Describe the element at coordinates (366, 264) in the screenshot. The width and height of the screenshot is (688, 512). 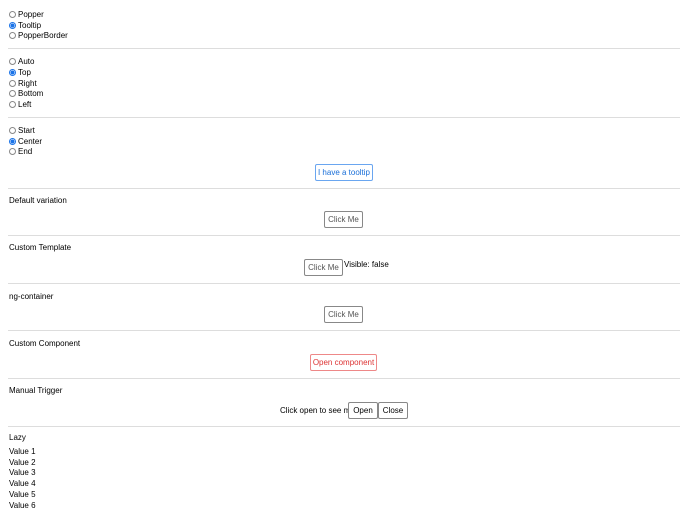
I see `visible-status: Visible: false` at that location.